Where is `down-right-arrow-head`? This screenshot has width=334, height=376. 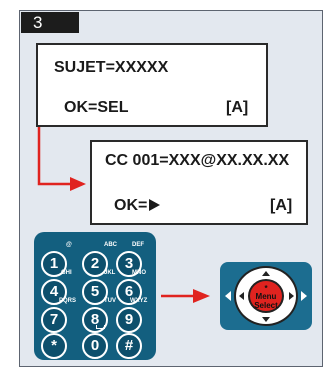
down-right-arrow-head is located at coordinates (78, 184).